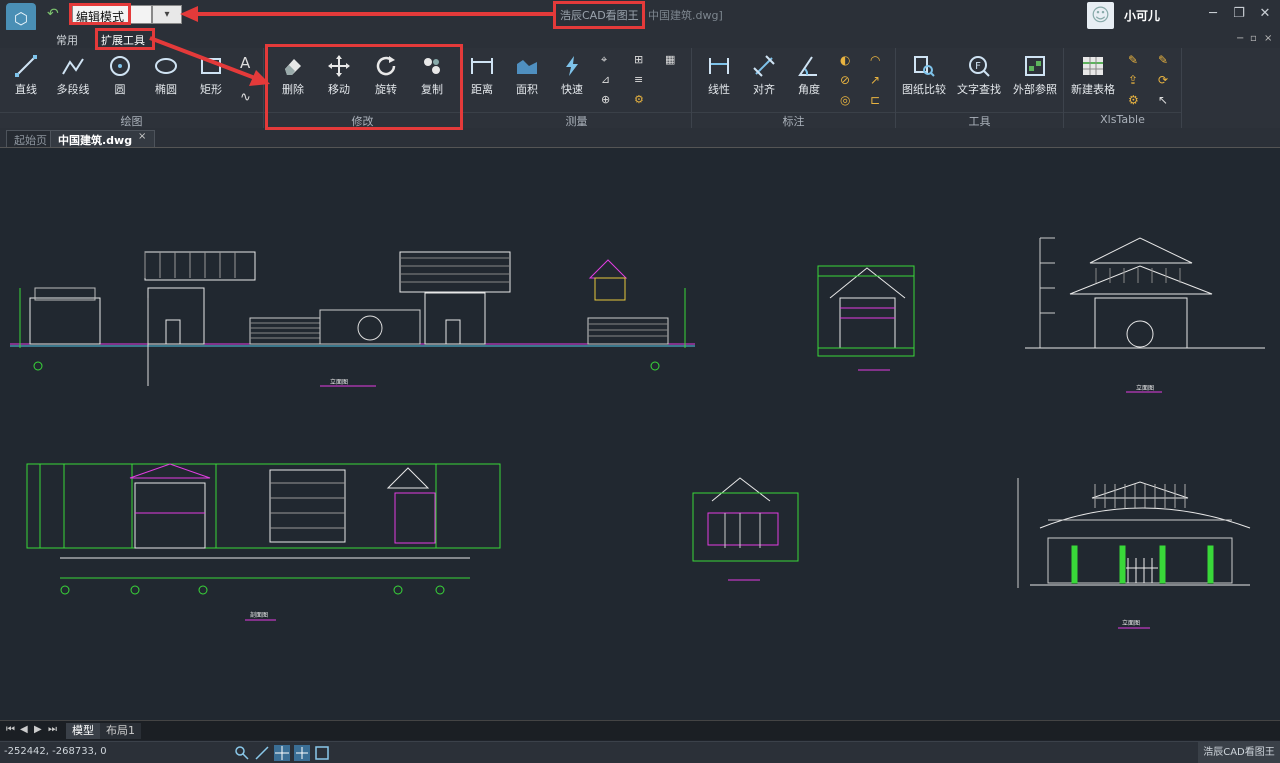  Describe the element at coordinates (848, 101) in the screenshot. I see `center-mark-icon: ◎` at that location.